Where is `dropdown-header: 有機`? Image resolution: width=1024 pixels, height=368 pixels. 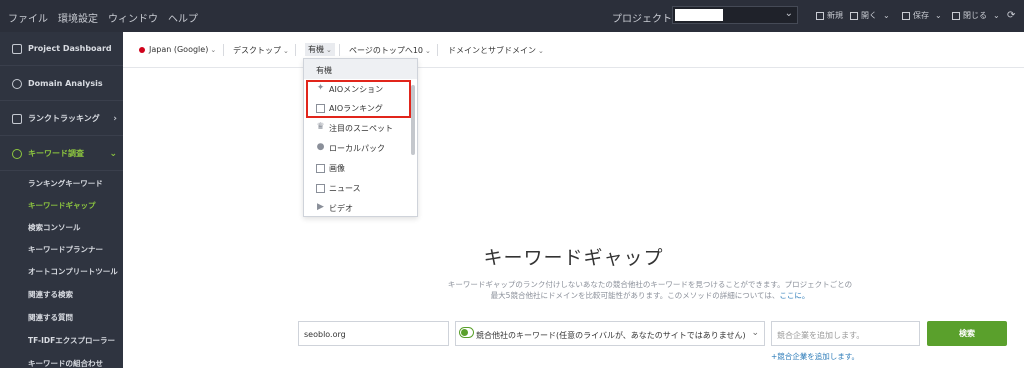
dropdown-header: 有機 is located at coordinates (360, 69).